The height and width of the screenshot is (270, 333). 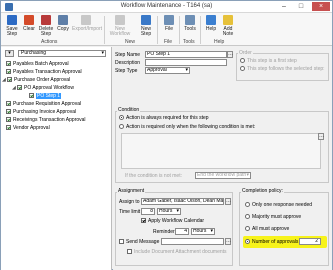 I want to click on new-group-label: New, so click(x=130, y=42).